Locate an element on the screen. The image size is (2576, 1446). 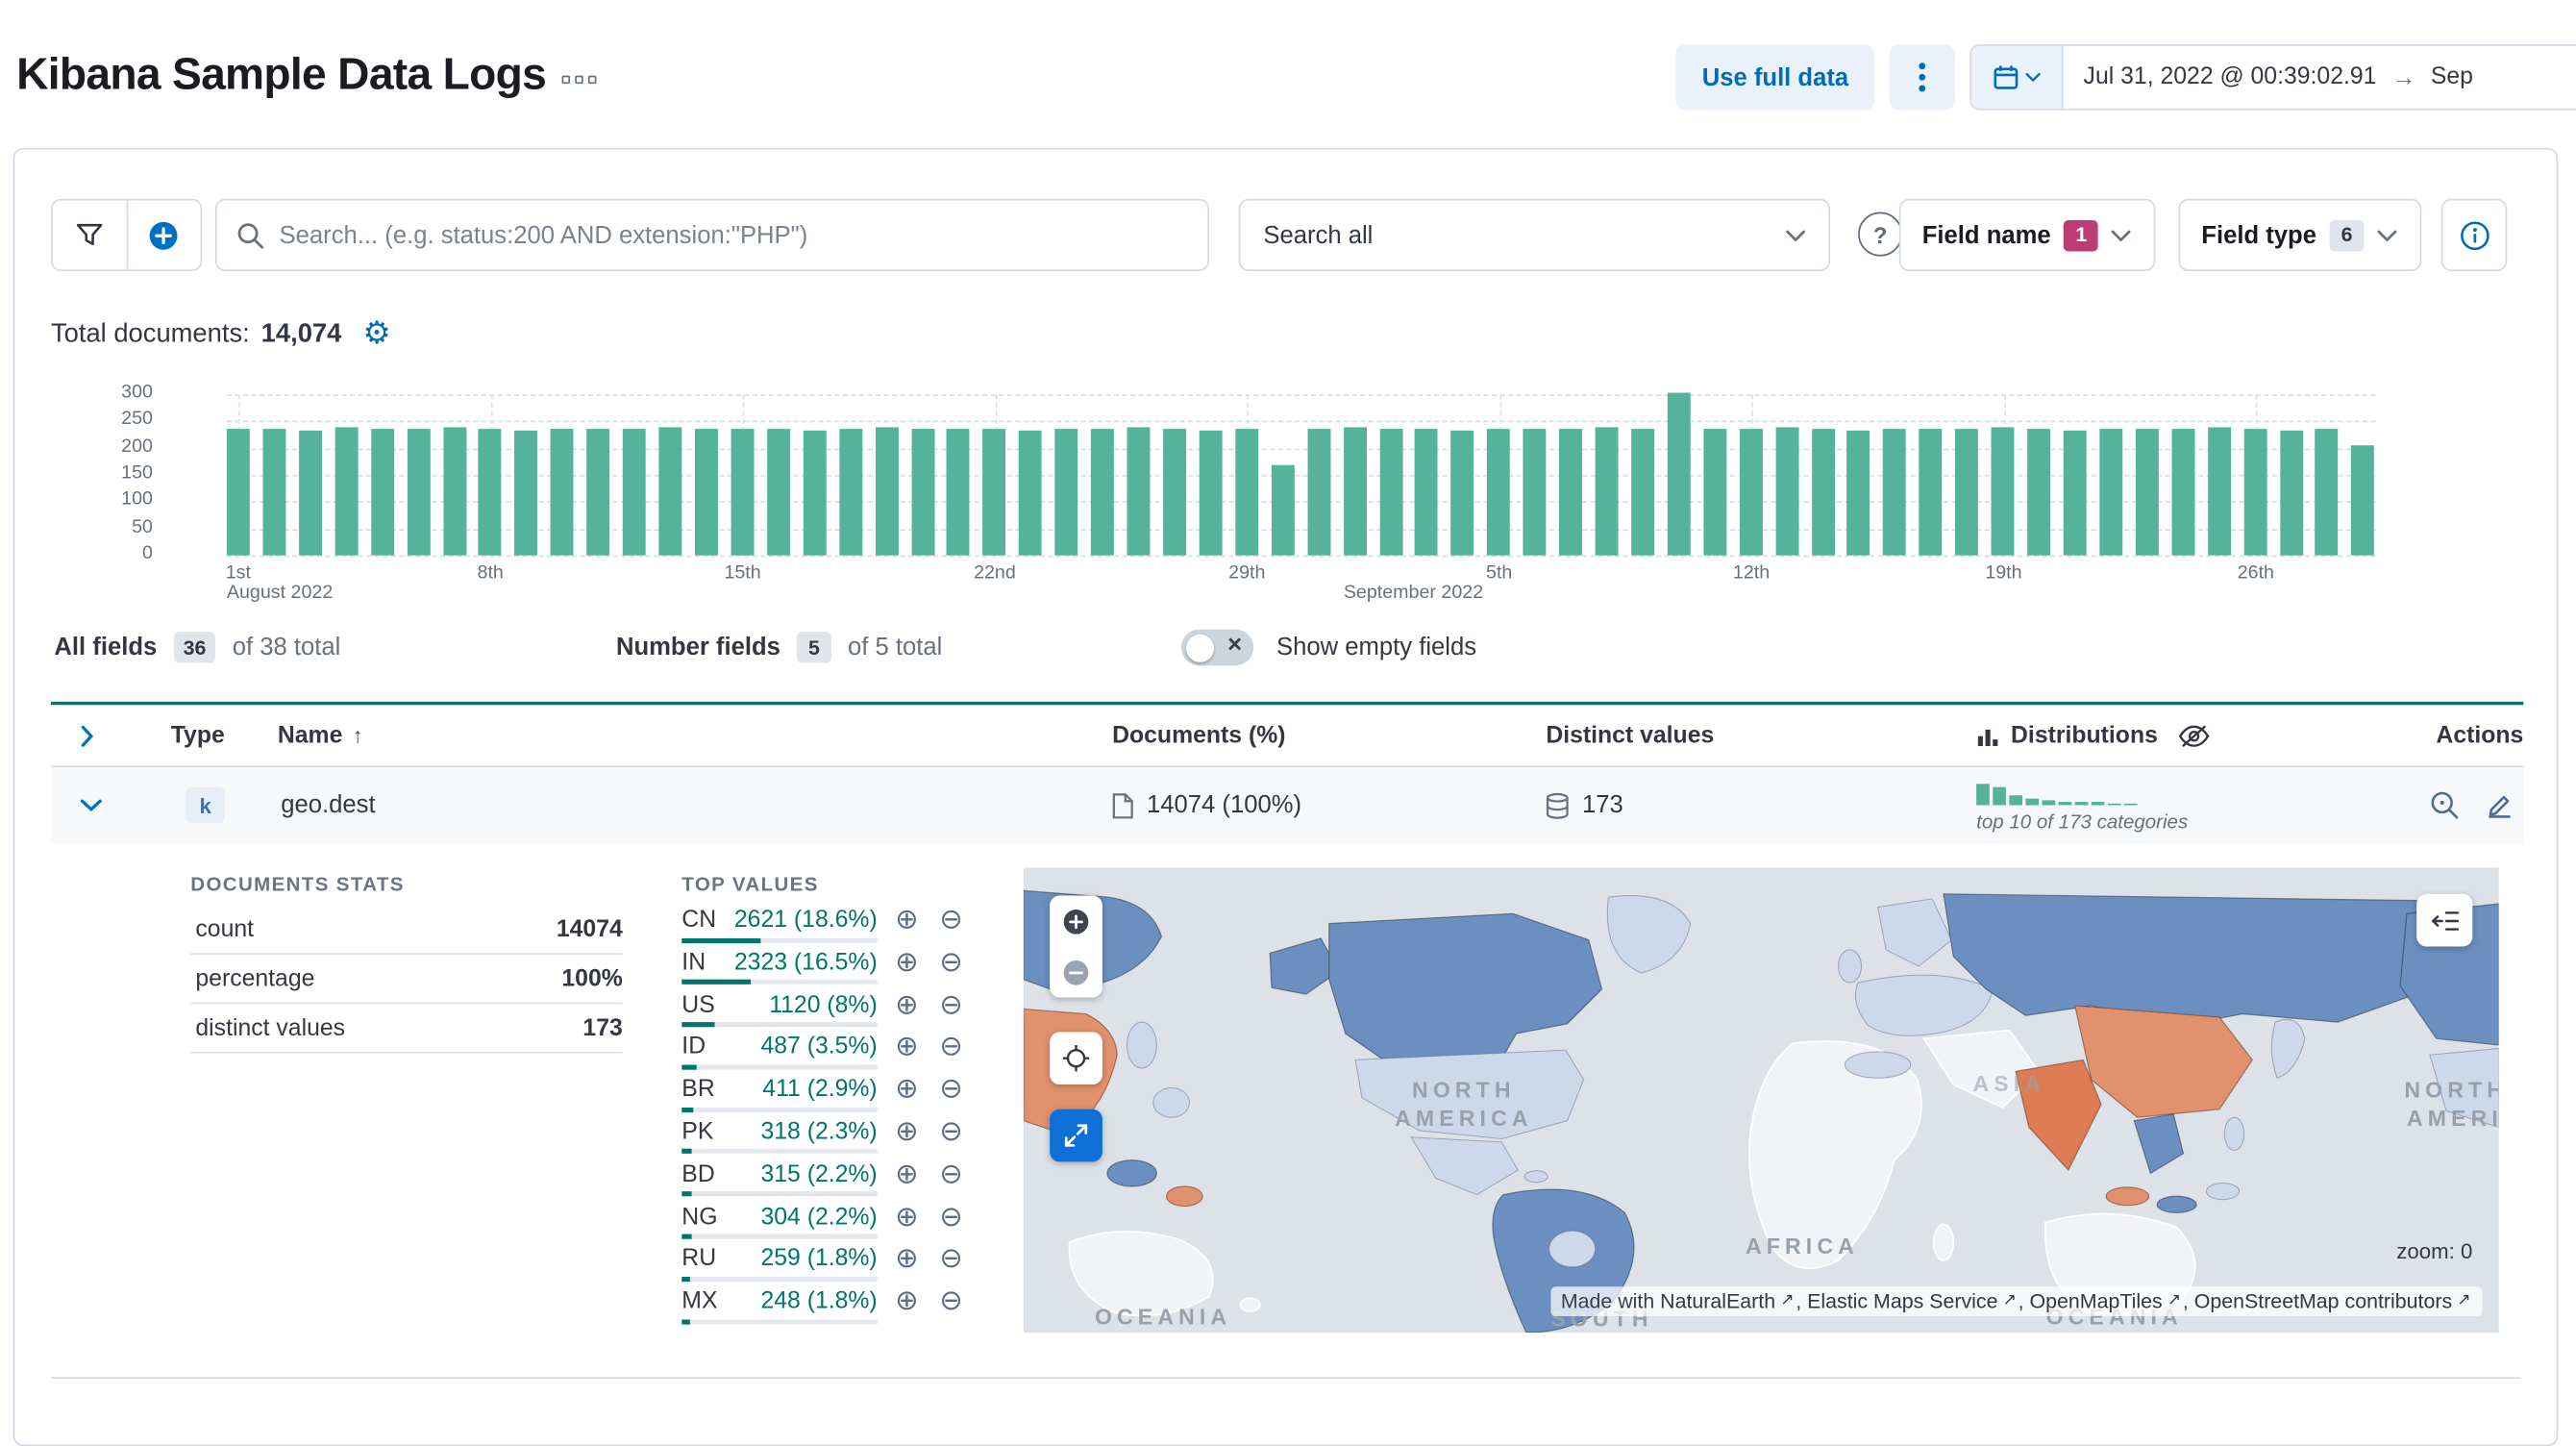
map-legend-toggle-button is located at coordinates (2444, 920).